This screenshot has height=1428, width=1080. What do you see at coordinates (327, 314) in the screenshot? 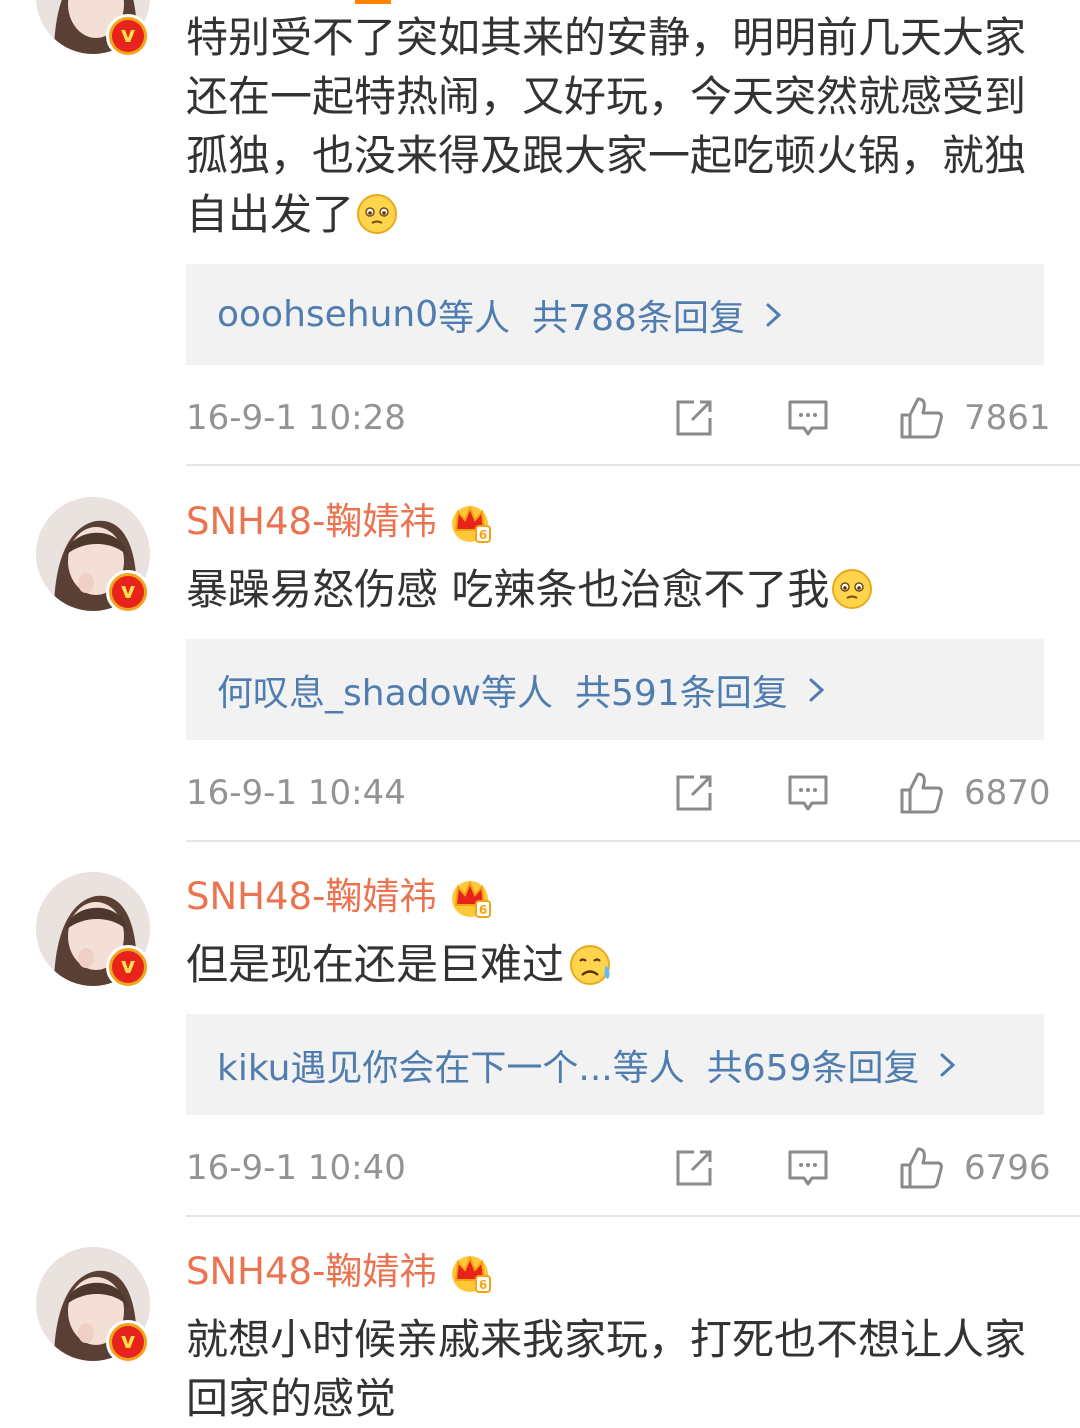
I see `reply-users: ooohsehun0` at bounding box center [327, 314].